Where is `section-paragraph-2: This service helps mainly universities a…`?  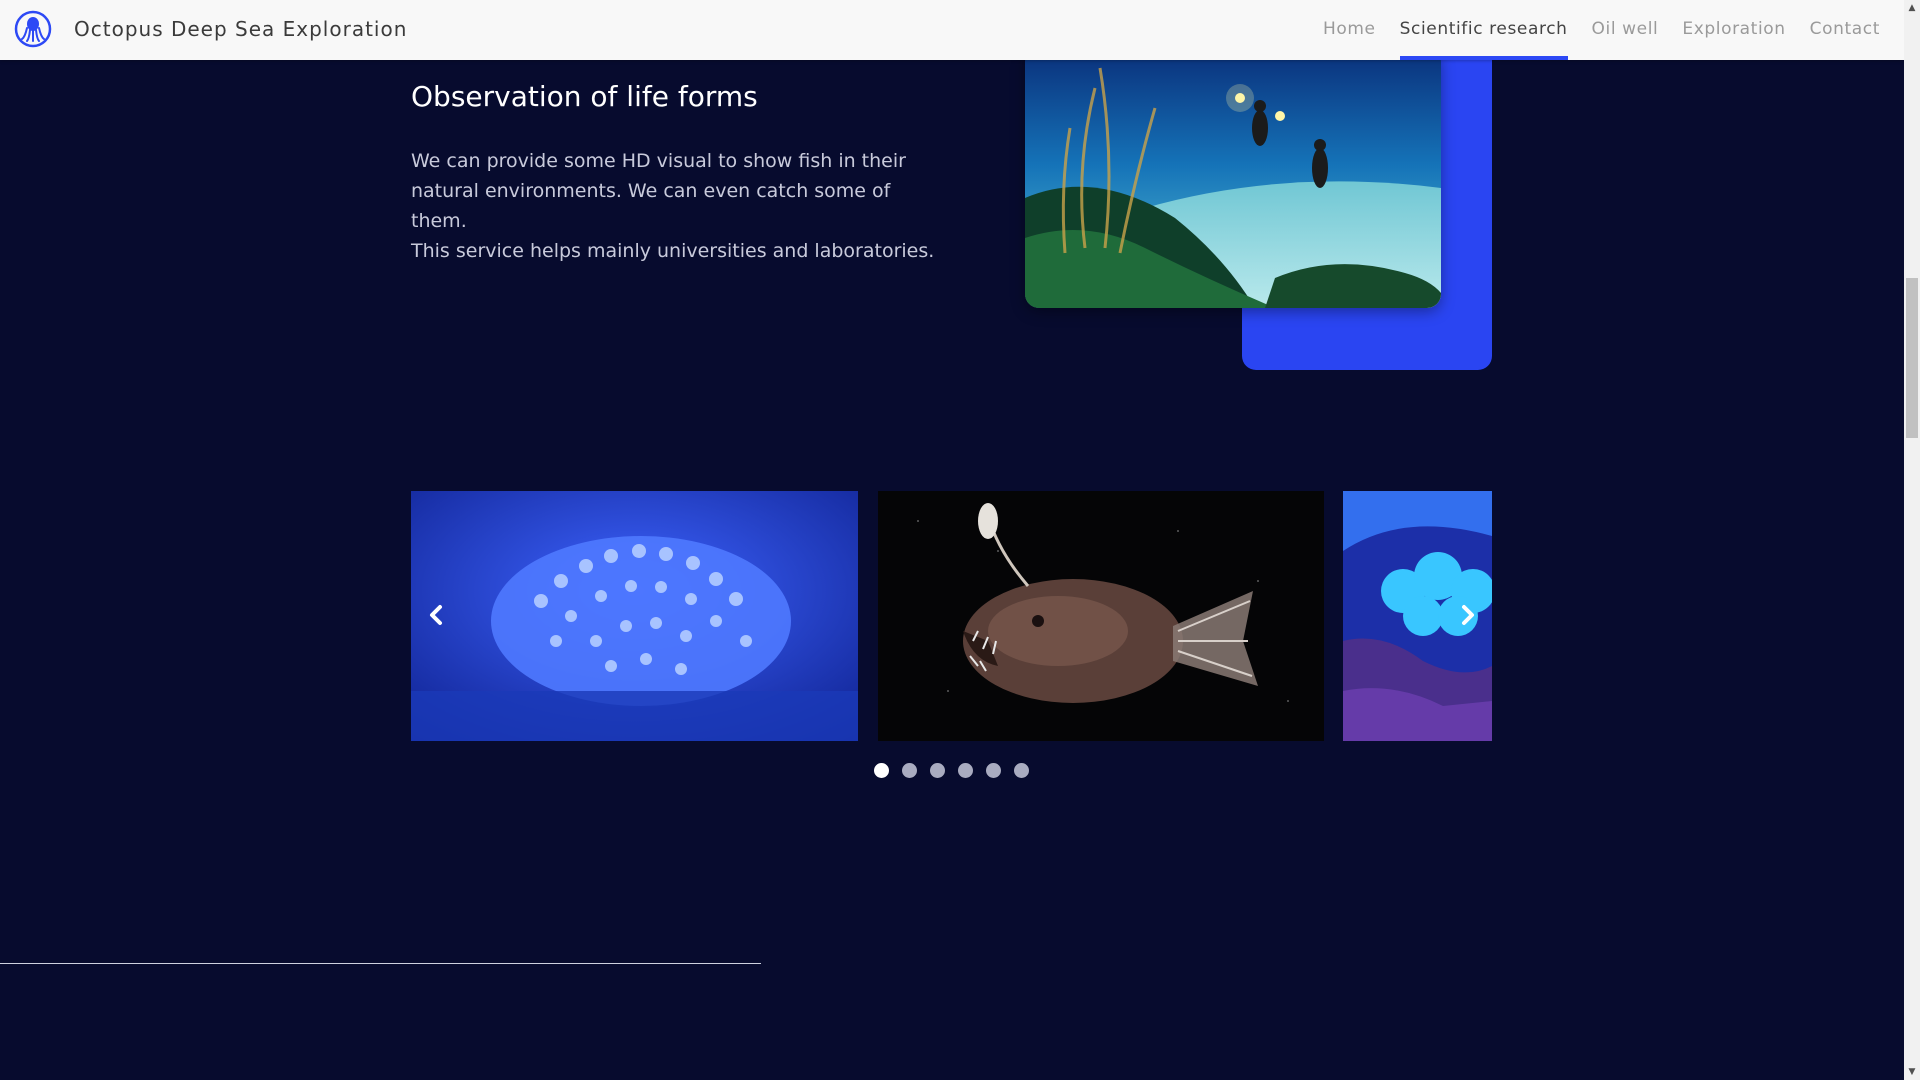
section-paragraph-2: This service helps mainly universities a… is located at coordinates (673, 251).